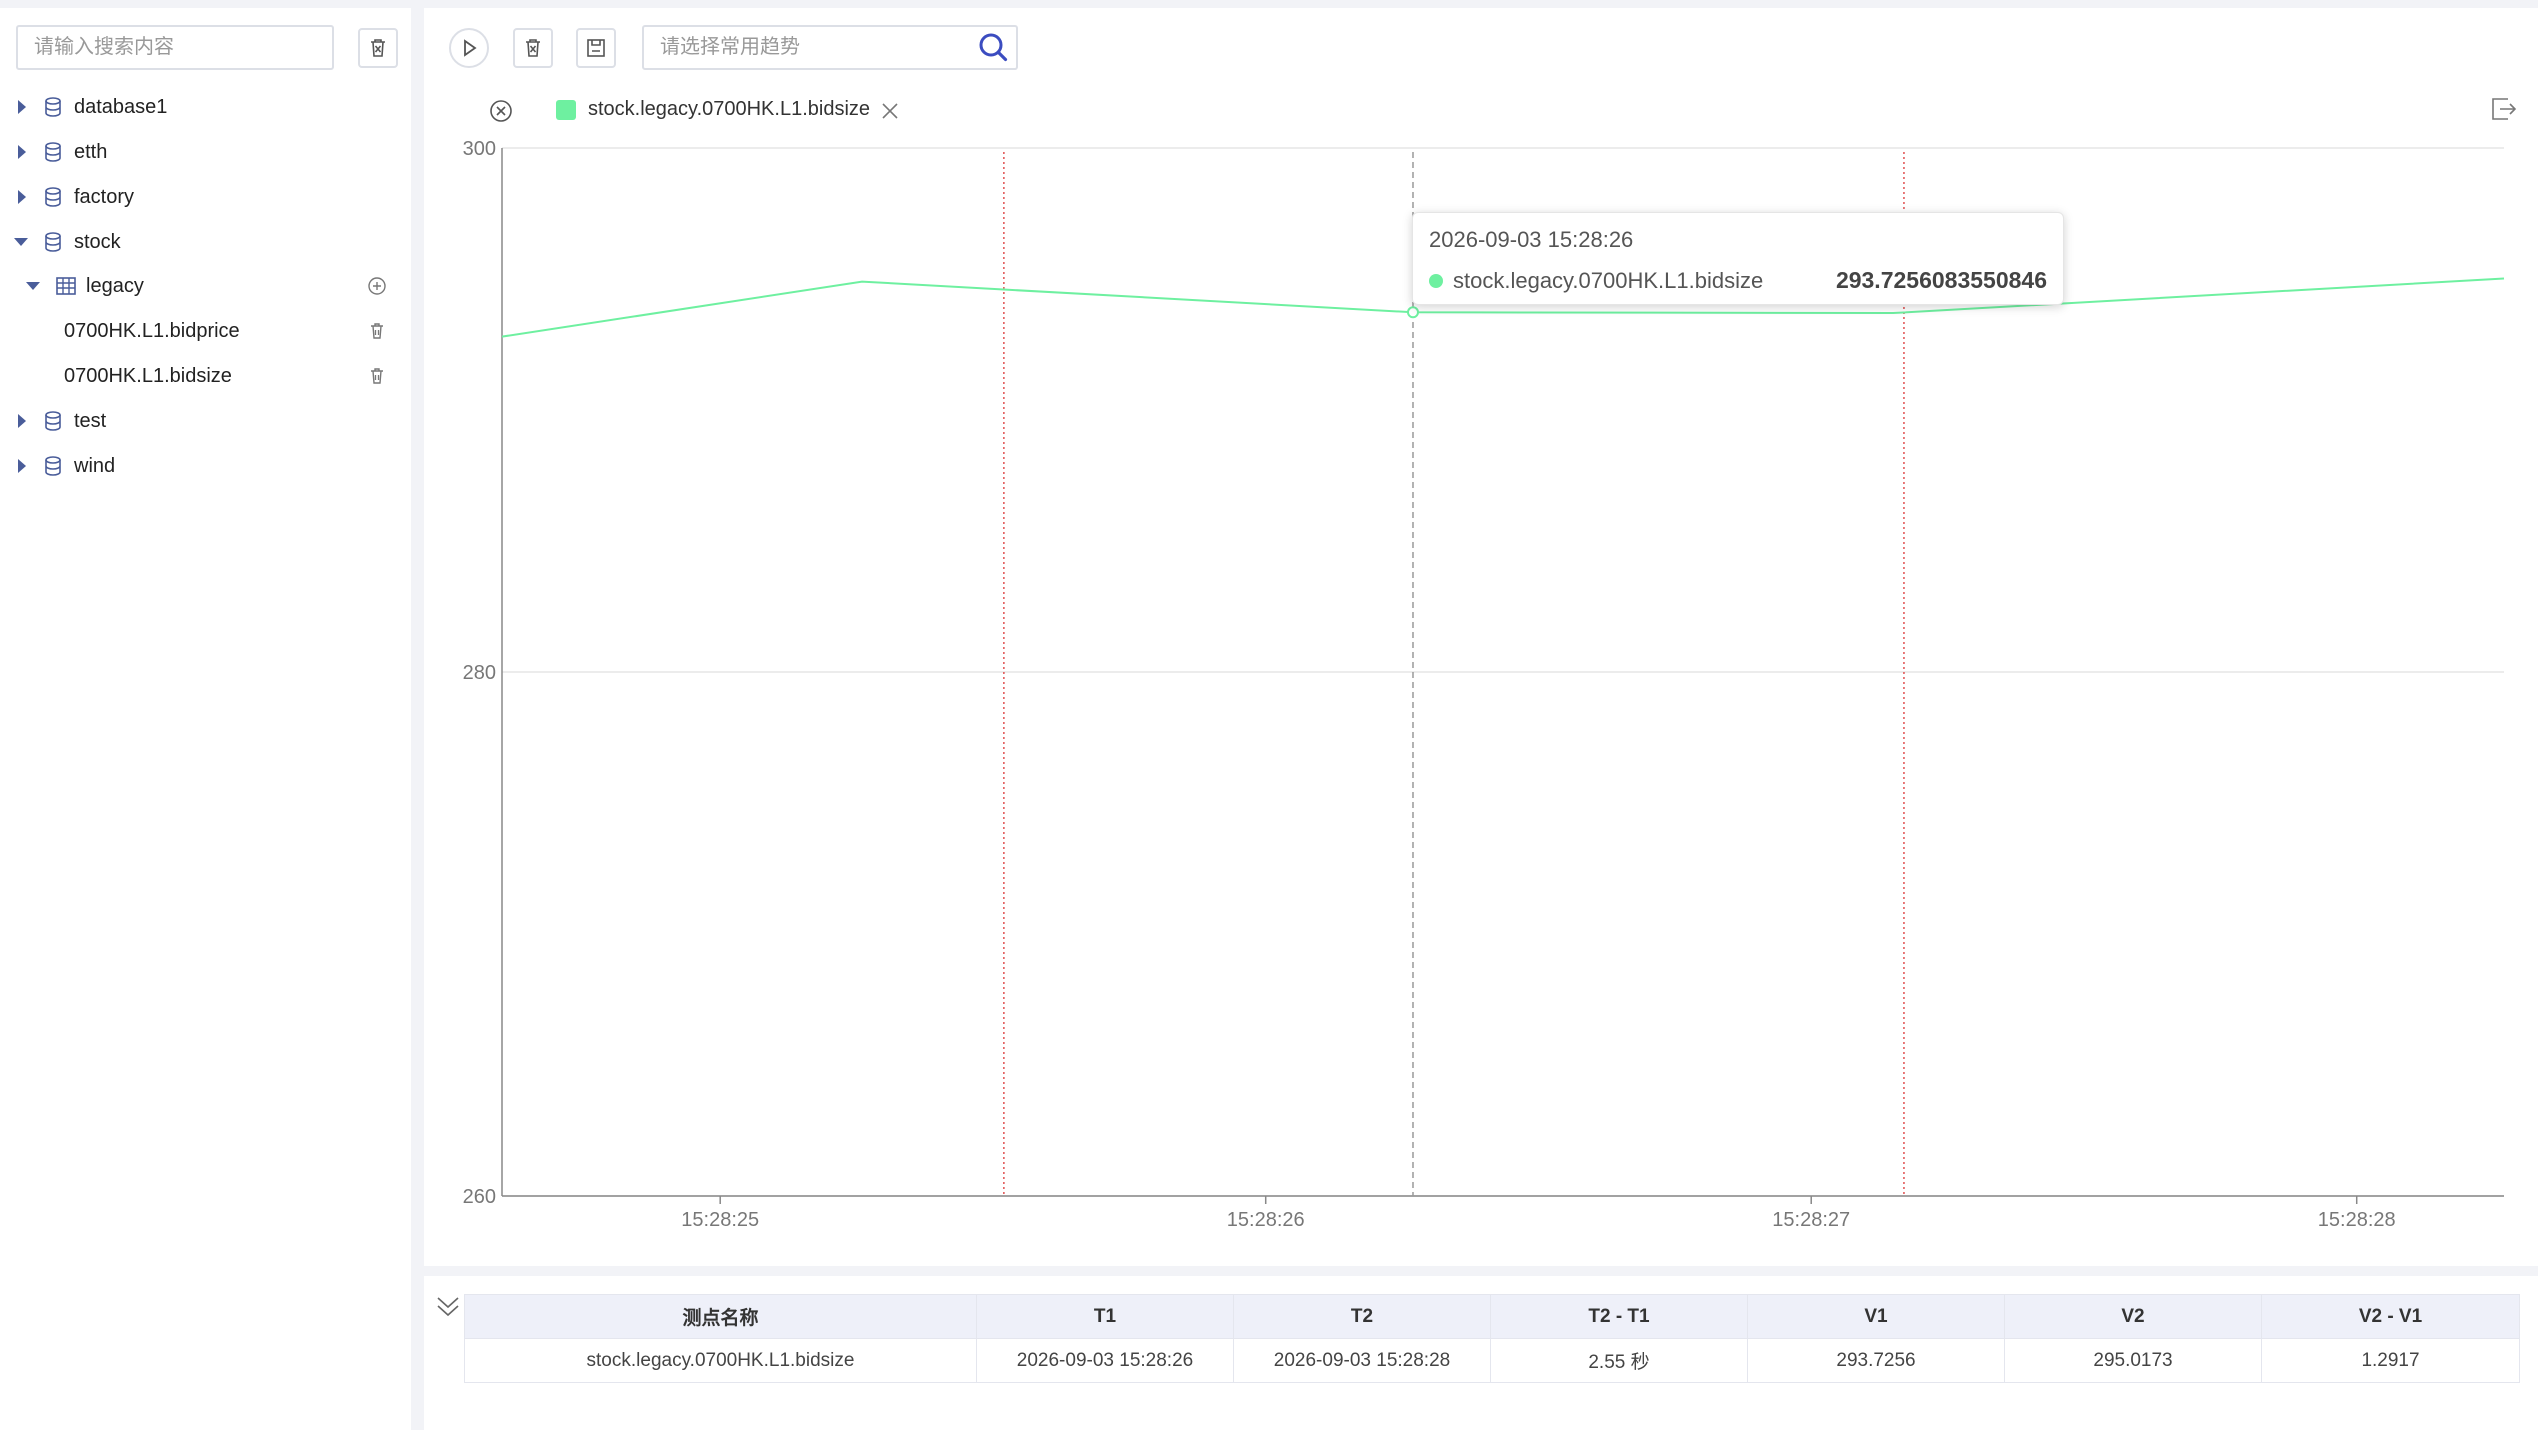 The image size is (2538, 1430). Describe the element at coordinates (479, 1197) in the screenshot. I see `y-tick-label: 260` at that location.